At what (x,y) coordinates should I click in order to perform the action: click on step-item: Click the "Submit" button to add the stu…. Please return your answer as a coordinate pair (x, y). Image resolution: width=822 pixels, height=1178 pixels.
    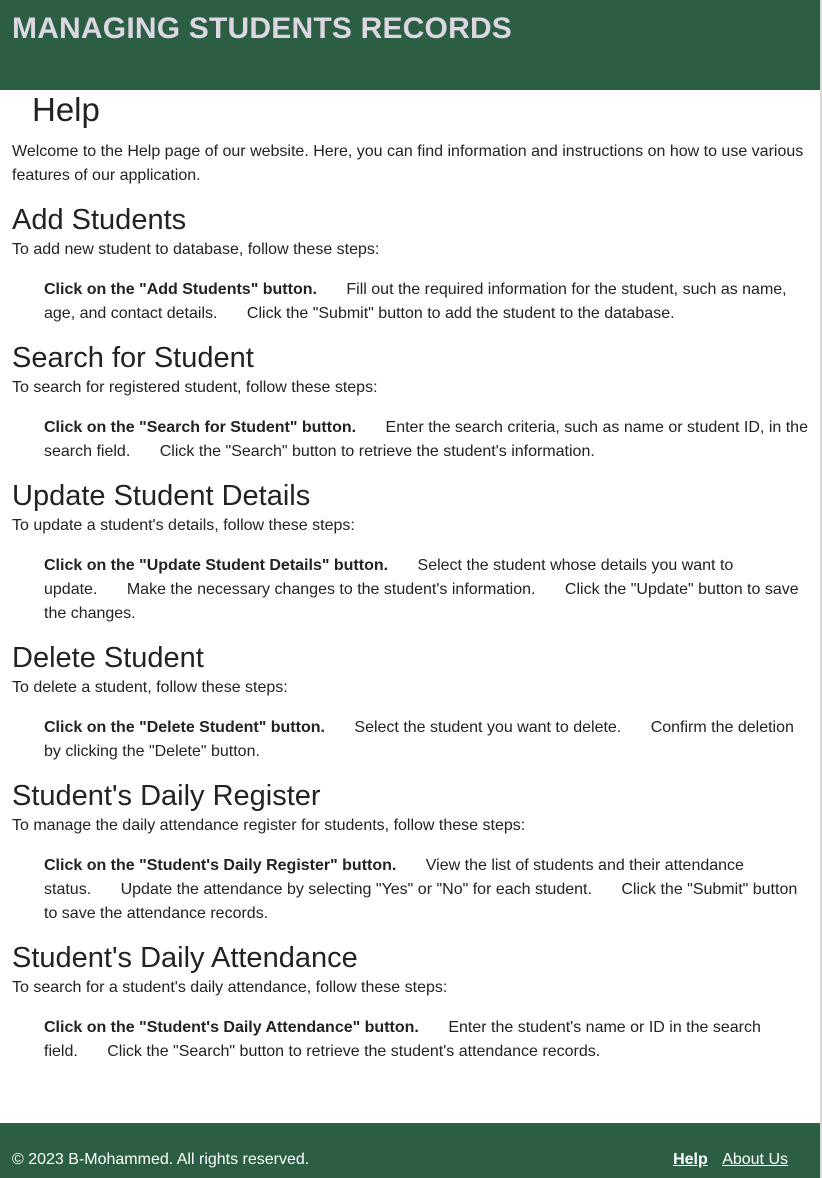
    Looking at the image, I should click on (460, 313).